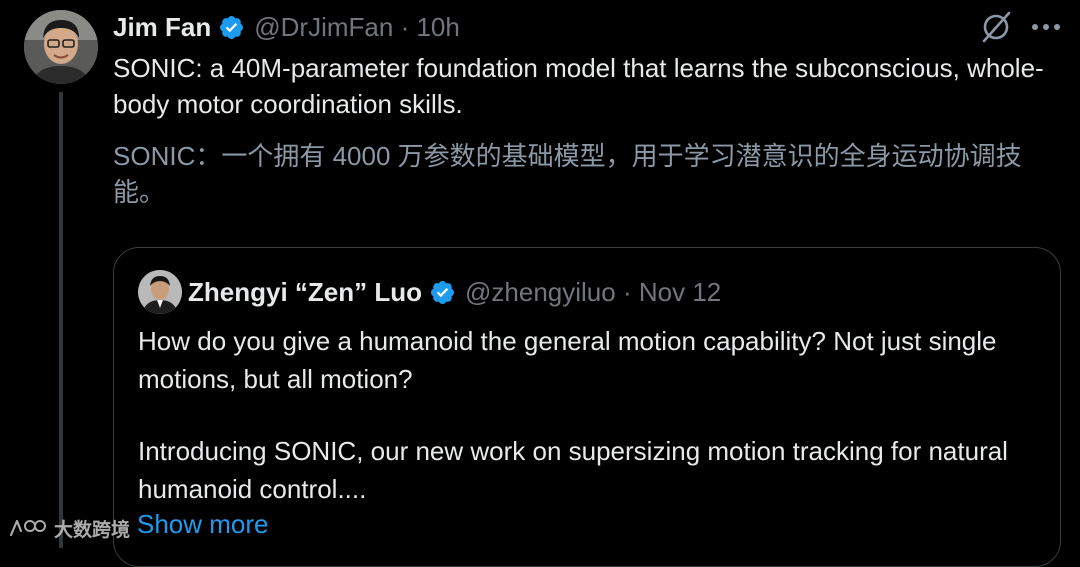  Describe the element at coordinates (1046, 27) in the screenshot. I see `more-options-icon` at that location.